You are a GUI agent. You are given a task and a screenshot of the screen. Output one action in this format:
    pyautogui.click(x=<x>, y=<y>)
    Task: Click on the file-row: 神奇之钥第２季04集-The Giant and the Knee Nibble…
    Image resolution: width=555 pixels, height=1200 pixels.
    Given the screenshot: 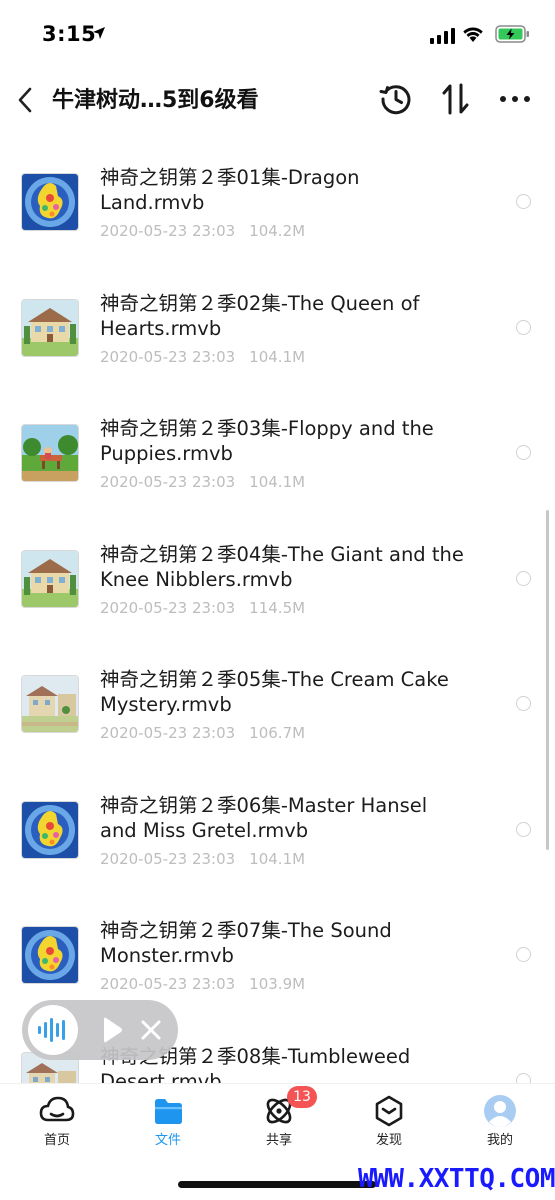 What is the action you would take?
    pyautogui.click(x=277, y=579)
    